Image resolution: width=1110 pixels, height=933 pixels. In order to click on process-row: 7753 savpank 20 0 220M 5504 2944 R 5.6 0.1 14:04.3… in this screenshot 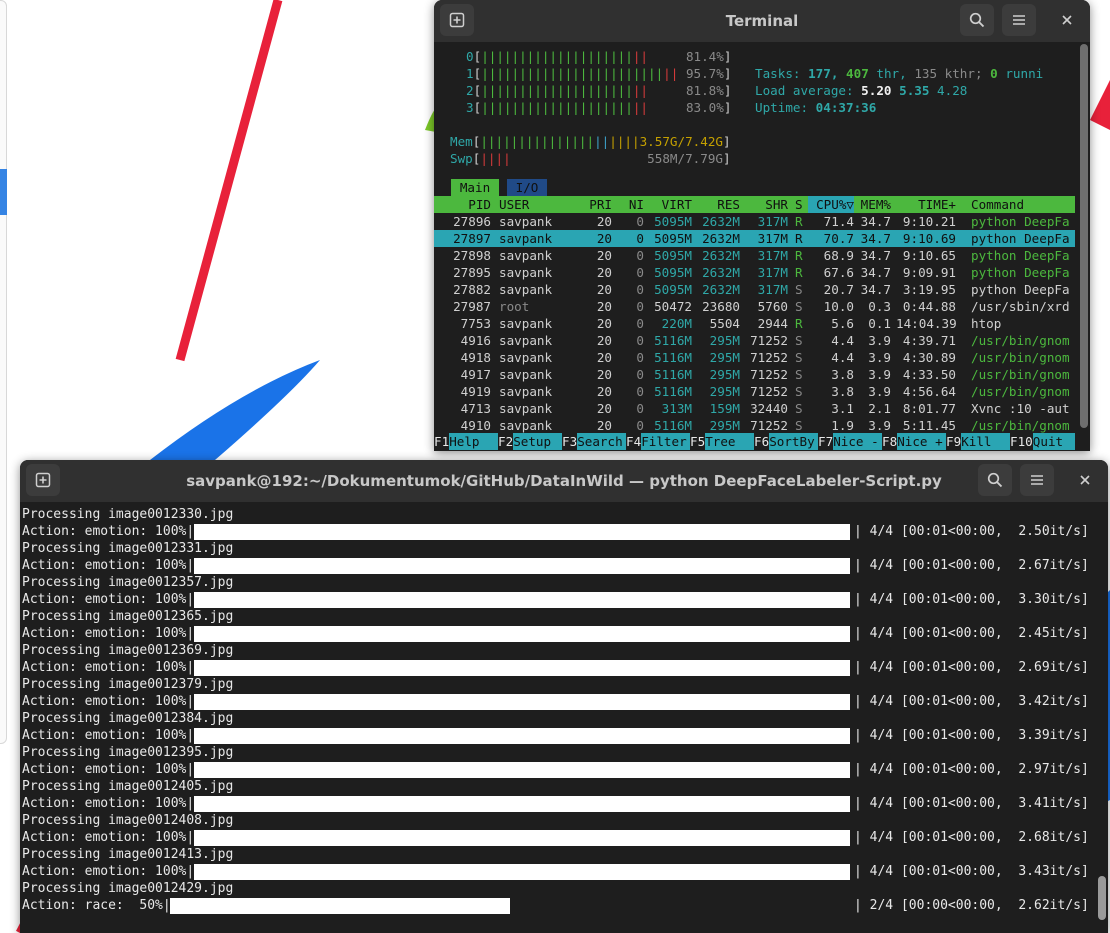, I will do `click(754, 323)`.